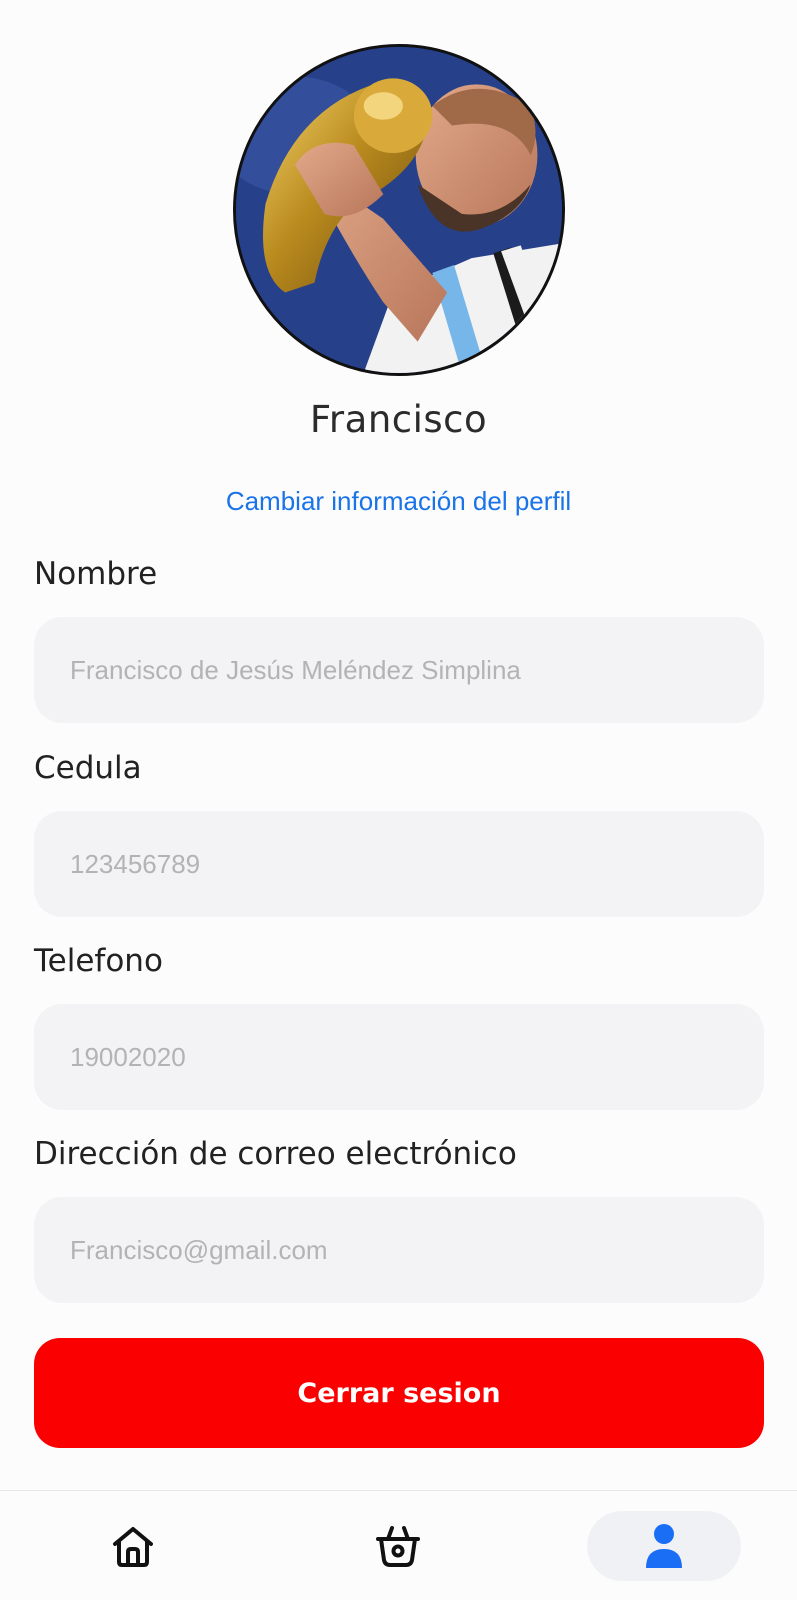  I want to click on cedula-field, so click(399, 864).